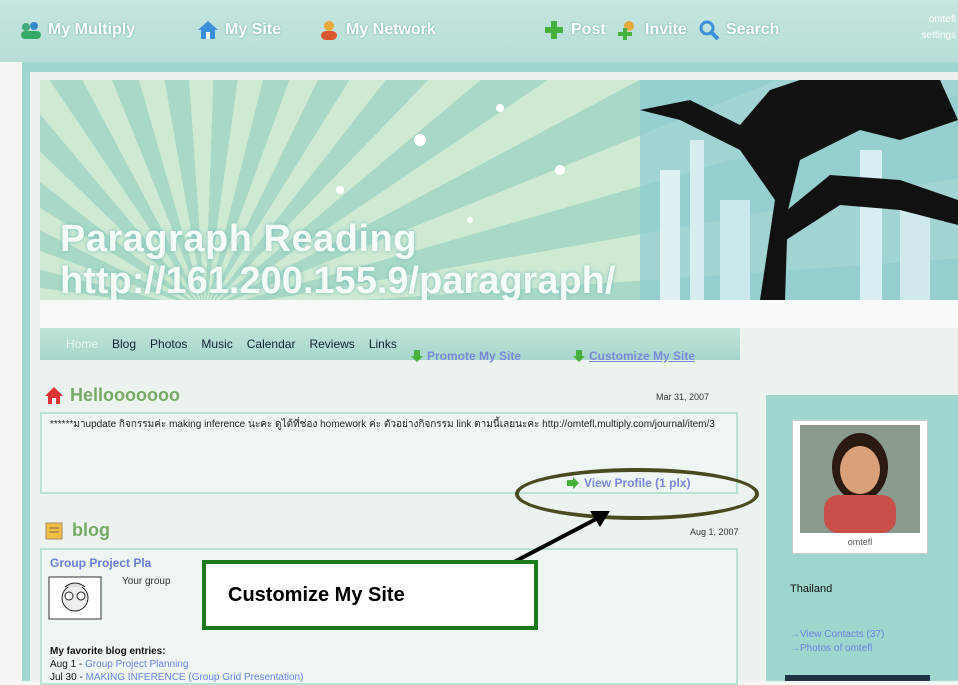 The image size is (958, 685). I want to click on profile-photo: omtefl, so click(860, 487).